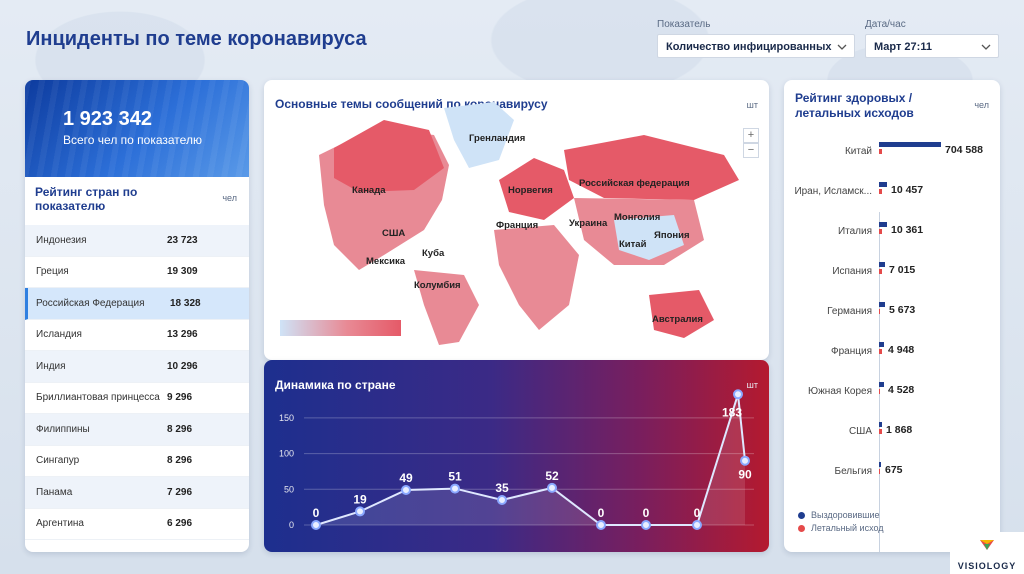 The width and height of the screenshot is (1024, 574). I want to click on rank-value: 13 296, so click(182, 335).